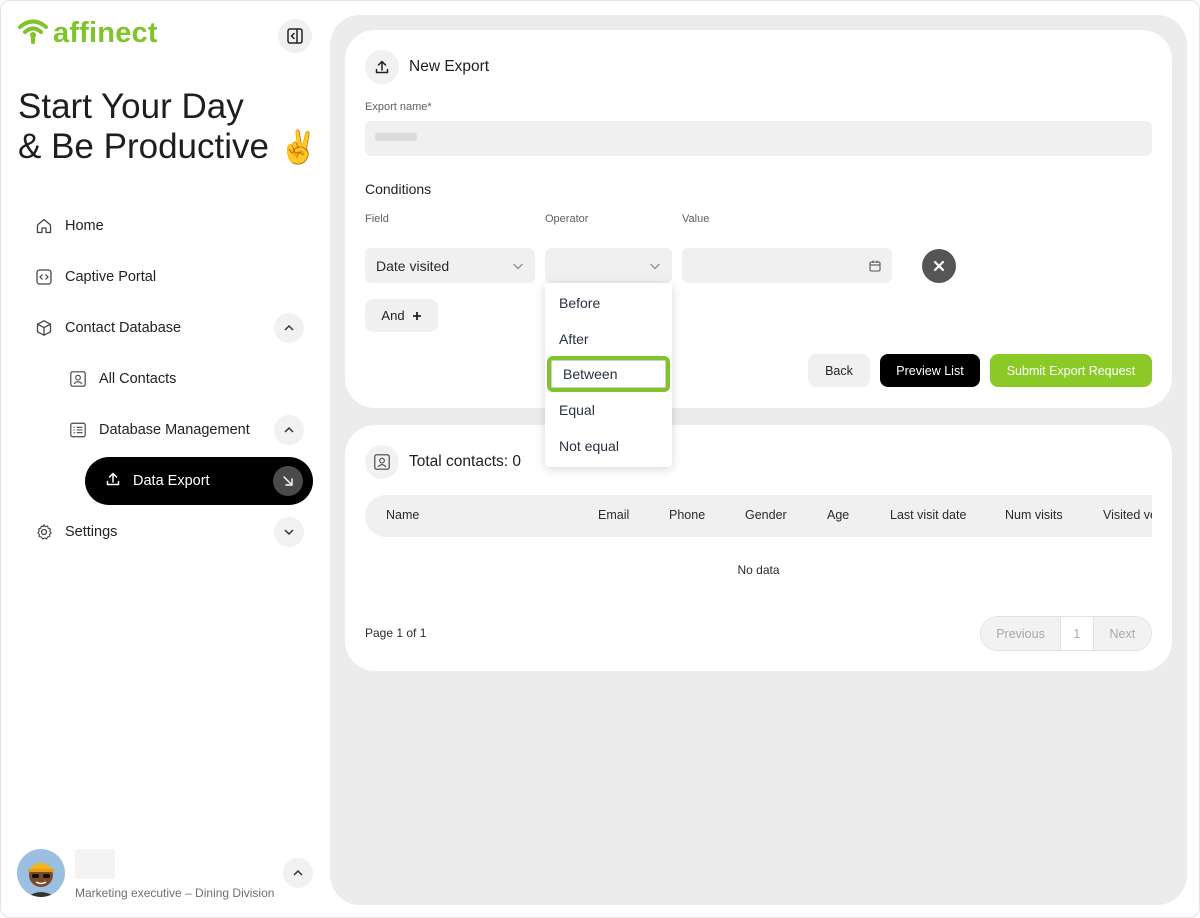 This screenshot has height=918, width=1200. I want to click on brand-logo: affinect, so click(87, 33).